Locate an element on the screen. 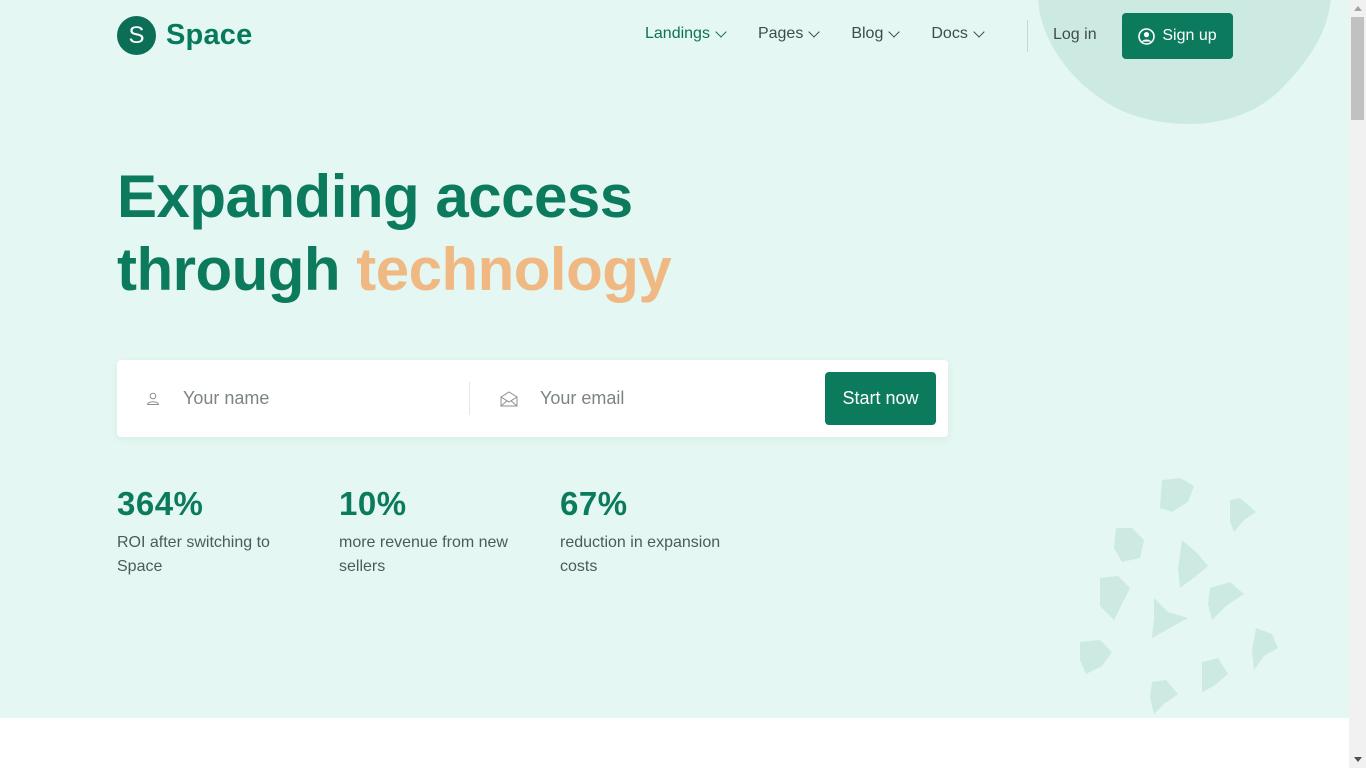  nav-item-blog: Blog is located at coordinates (876, 34).